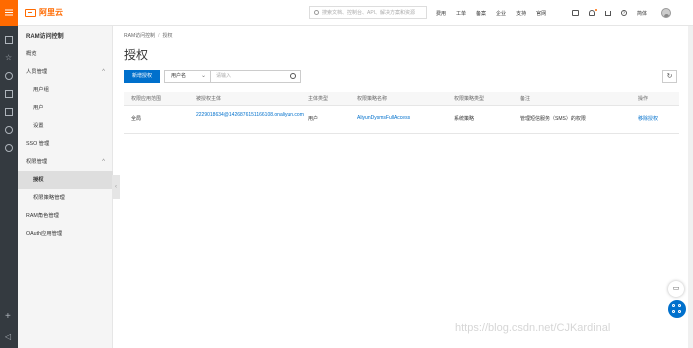  I want to click on language-switch: 简体, so click(642, 13).